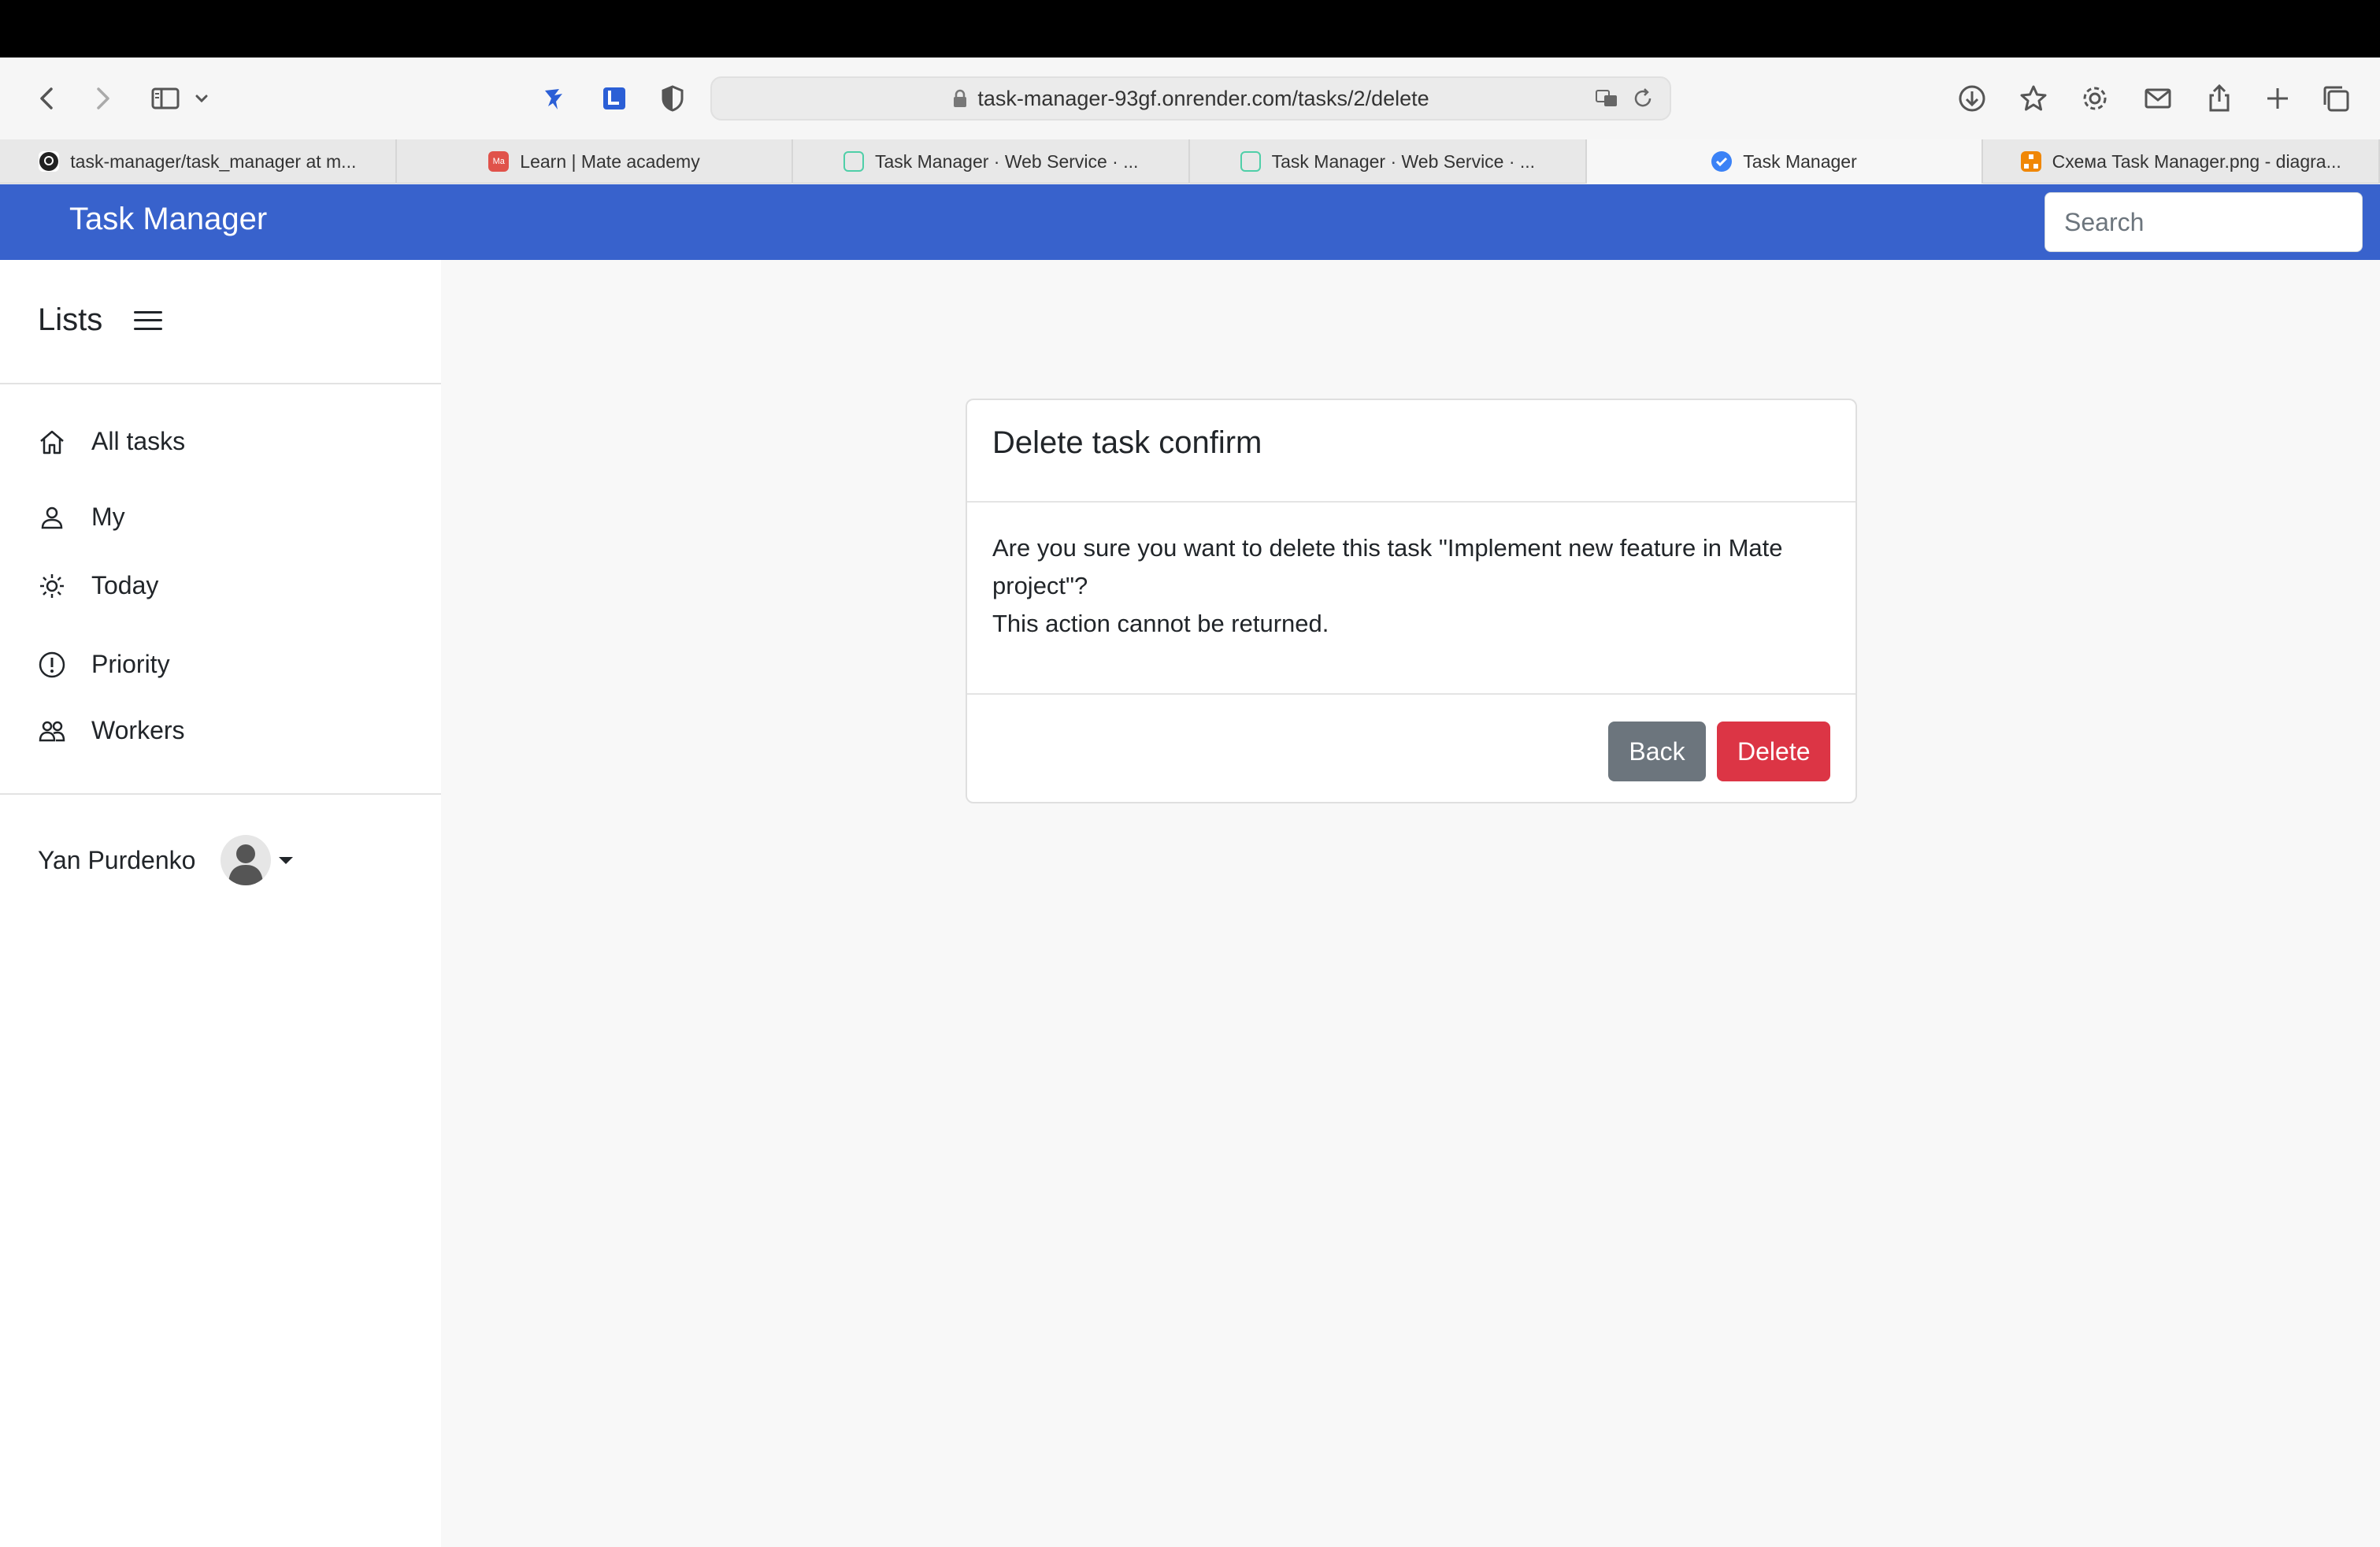 This screenshot has width=2380, height=1547. I want to click on translate-icon, so click(1606, 101).